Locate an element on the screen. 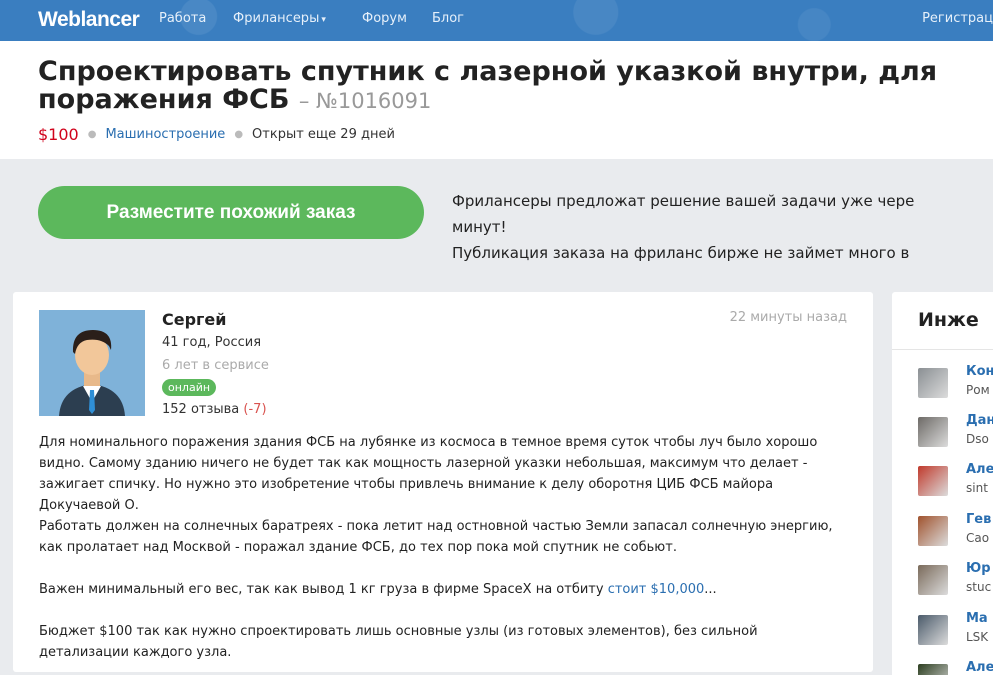  spacex-price-link: стоит $10,000 is located at coordinates (656, 589).